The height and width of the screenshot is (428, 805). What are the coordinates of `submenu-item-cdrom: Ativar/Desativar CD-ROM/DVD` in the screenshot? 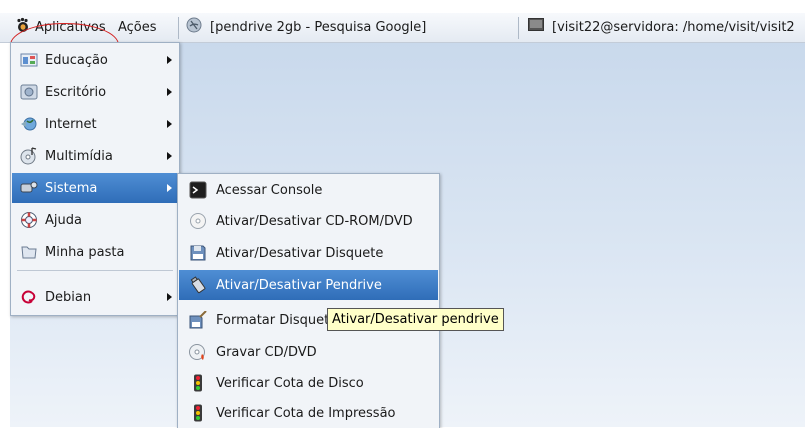 It's located at (308, 221).